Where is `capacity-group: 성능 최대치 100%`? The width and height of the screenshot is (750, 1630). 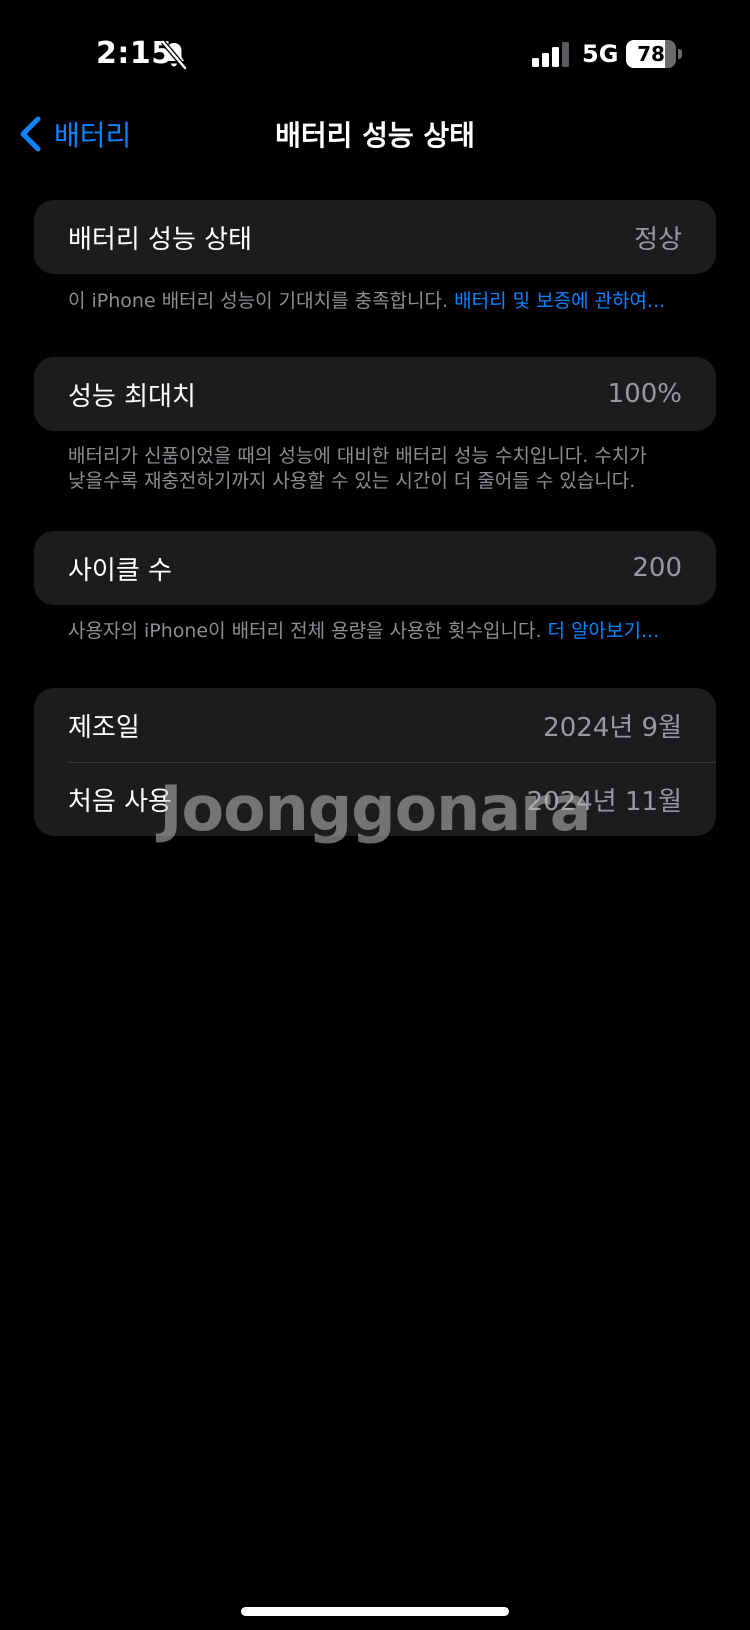 capacity-group: 성능 최대치 100% is located at coordinates (375, 394).